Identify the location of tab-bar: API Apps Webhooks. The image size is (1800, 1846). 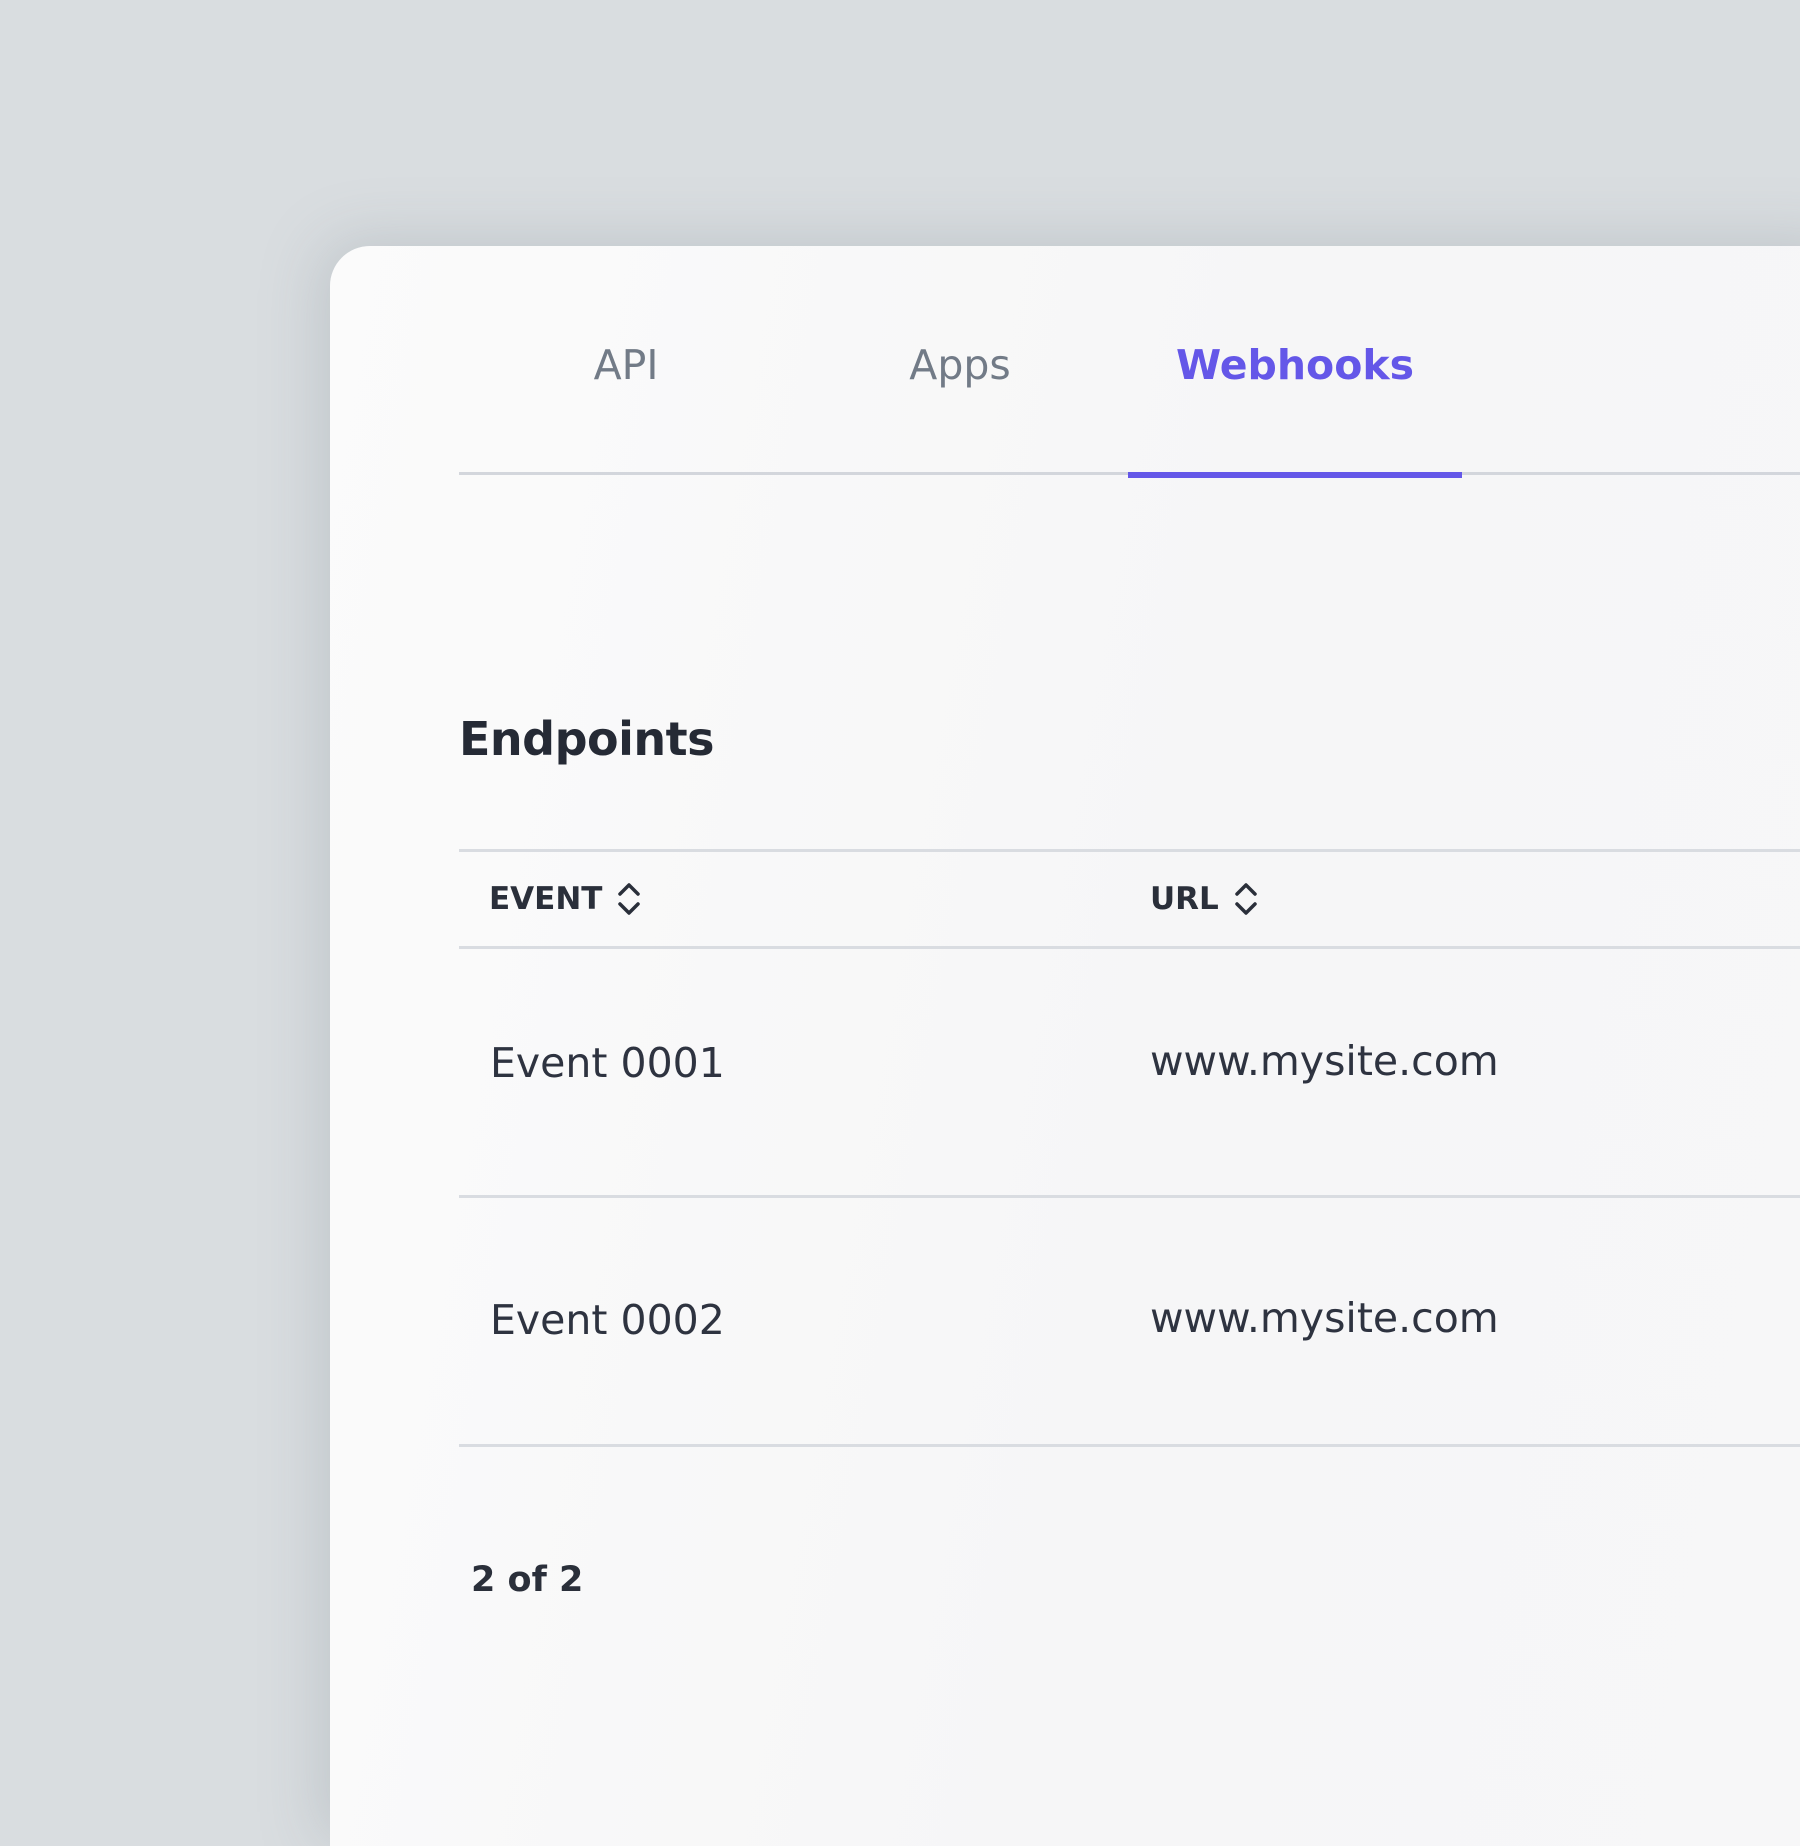
(1129, 362).